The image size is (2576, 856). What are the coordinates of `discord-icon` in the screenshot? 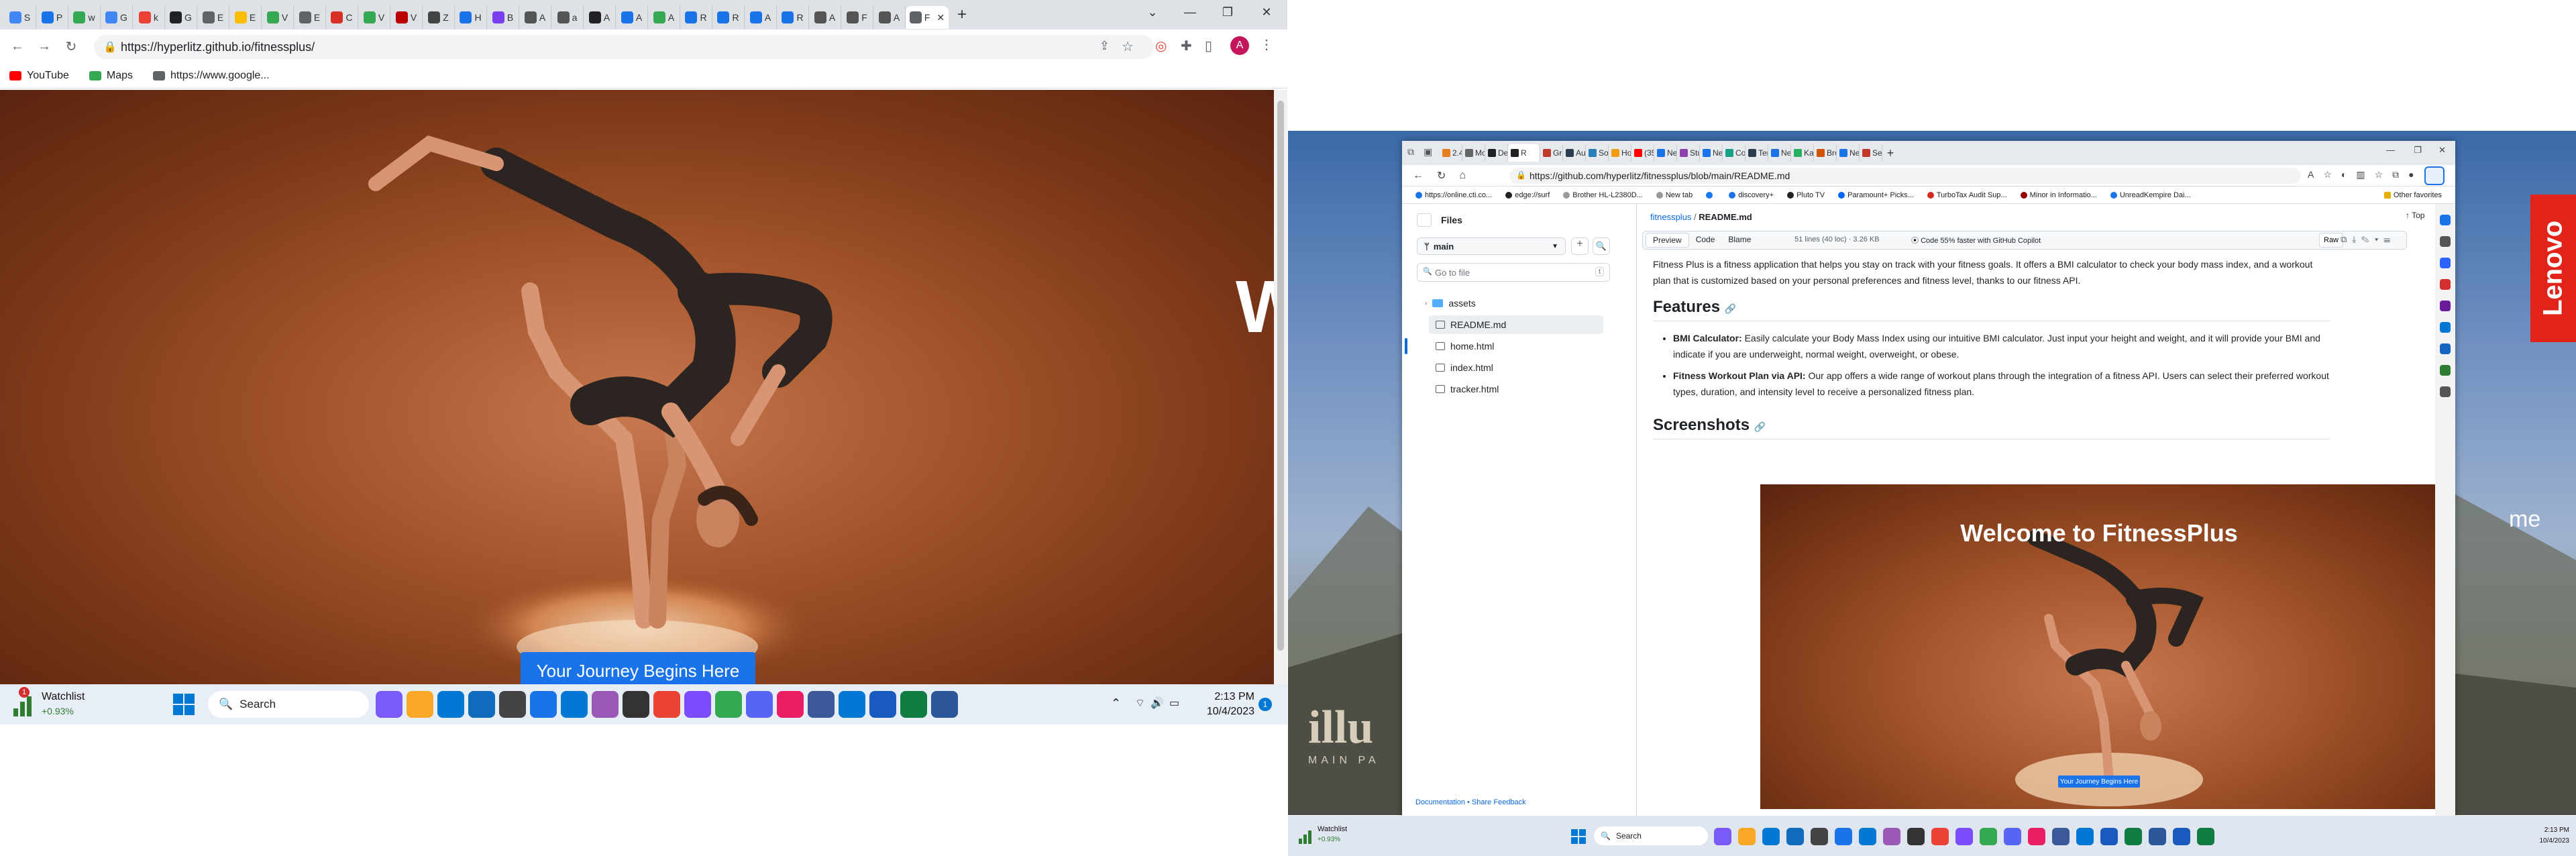 It's located at (2012, 836).